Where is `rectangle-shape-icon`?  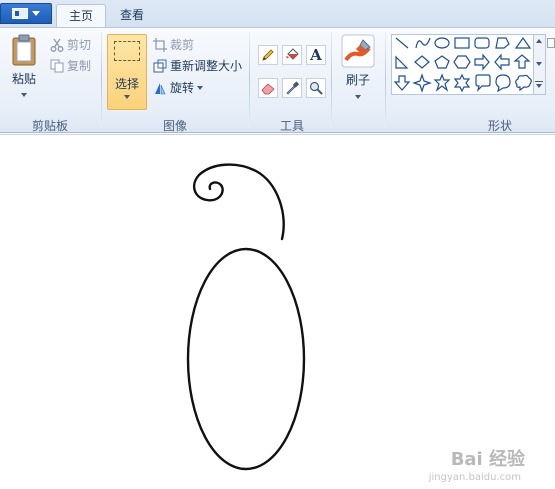
rectangle-shape-icon is located at coordinates (462, 43).